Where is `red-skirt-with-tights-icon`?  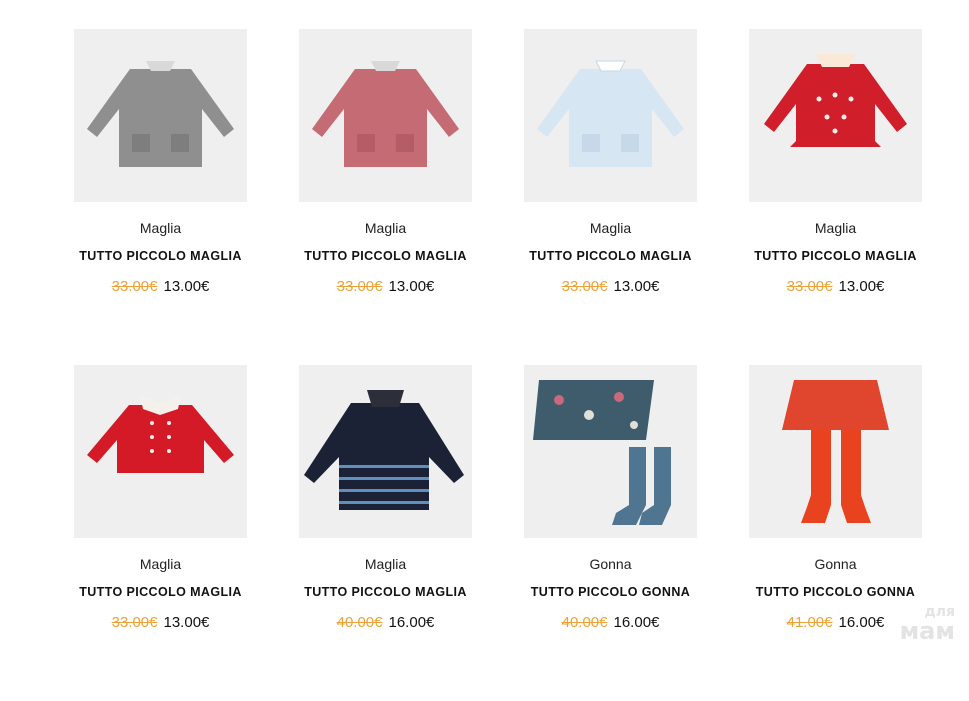 red-skirt-with-tights-icon is located at coordinates (835, 451).